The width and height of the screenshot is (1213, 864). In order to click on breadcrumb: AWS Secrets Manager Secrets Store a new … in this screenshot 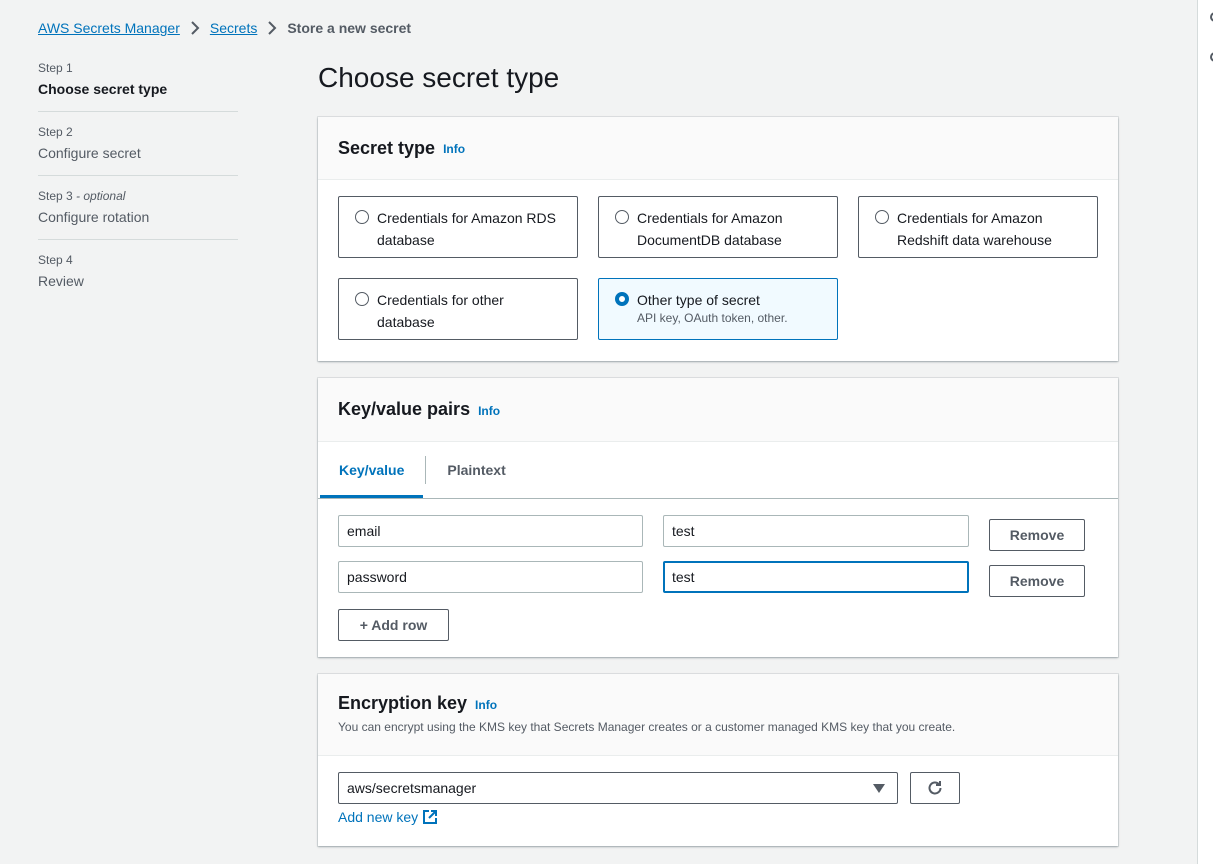, I will do `click(224, 28)`.